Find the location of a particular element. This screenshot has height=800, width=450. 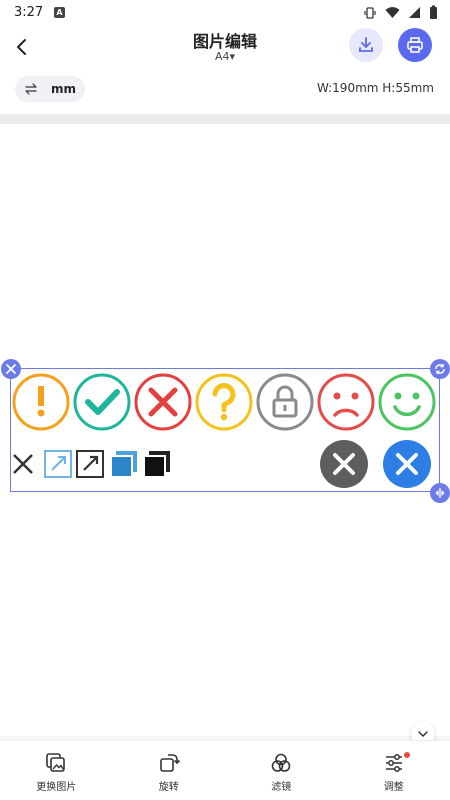

close-icon is located at coordinates (11, 369).